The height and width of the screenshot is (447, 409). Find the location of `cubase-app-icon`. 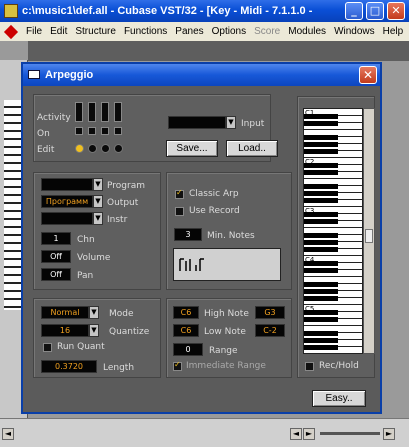

cubase-app-icon is located at coordinates (11, 11).